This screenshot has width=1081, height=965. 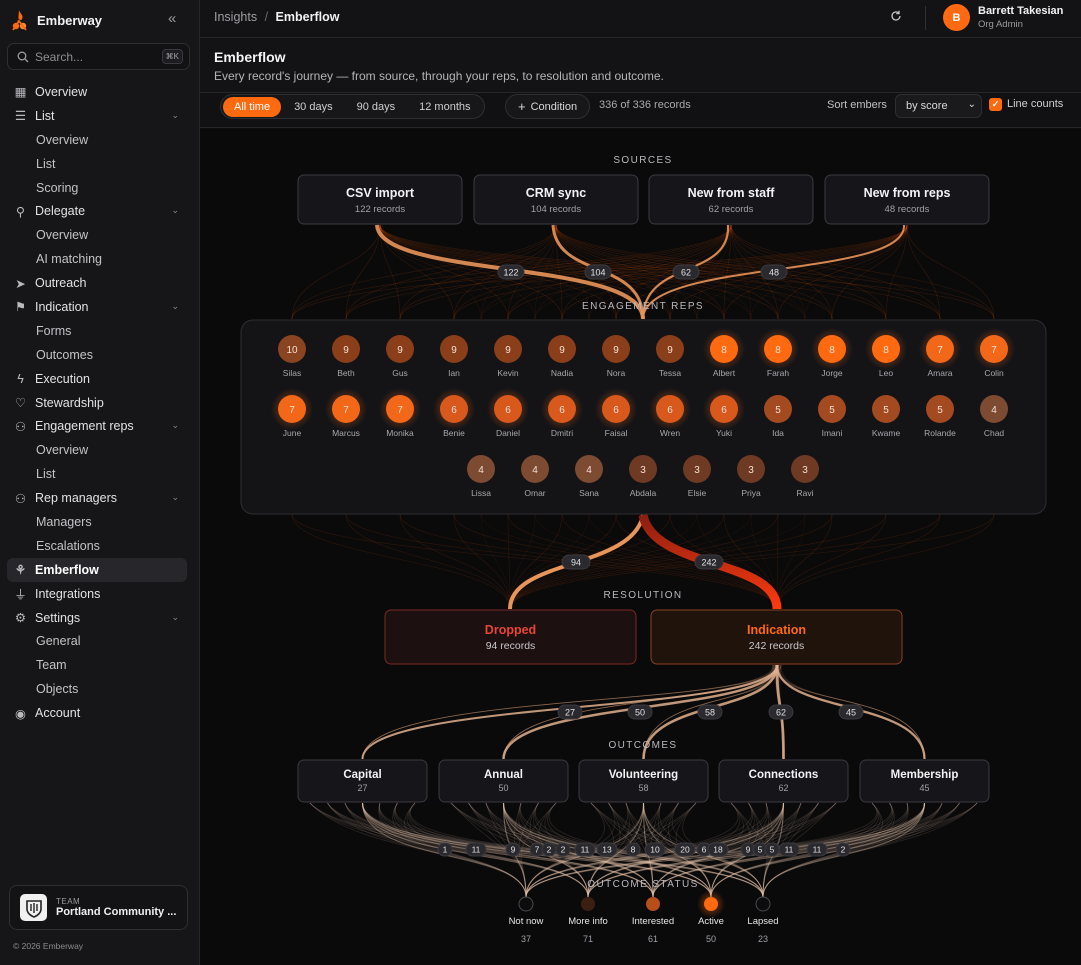 What do you see at coordinates (763, 920) in the screenshot?
I see `status-node-lapsed: Lapsed 23` at bounding box center [763, 920].